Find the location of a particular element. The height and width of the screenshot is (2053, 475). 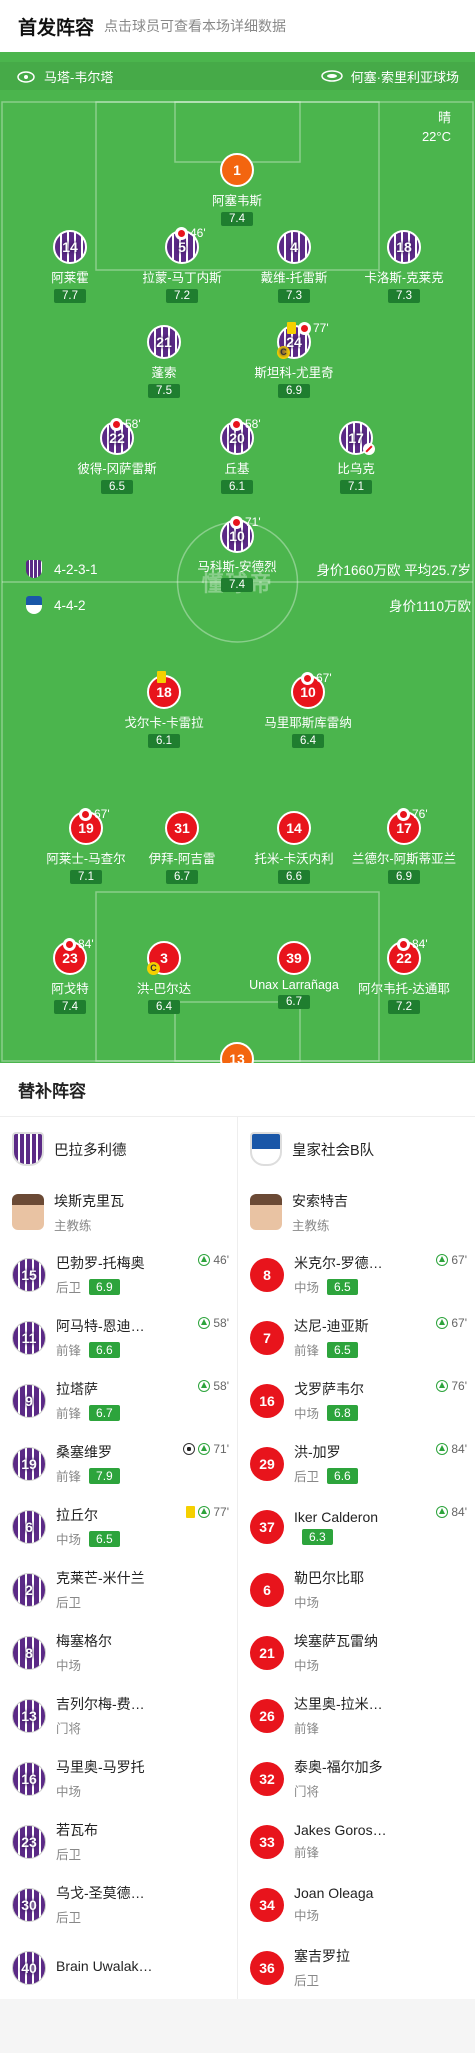

shirt-number: 19 is located at coordinates (29, 1463).